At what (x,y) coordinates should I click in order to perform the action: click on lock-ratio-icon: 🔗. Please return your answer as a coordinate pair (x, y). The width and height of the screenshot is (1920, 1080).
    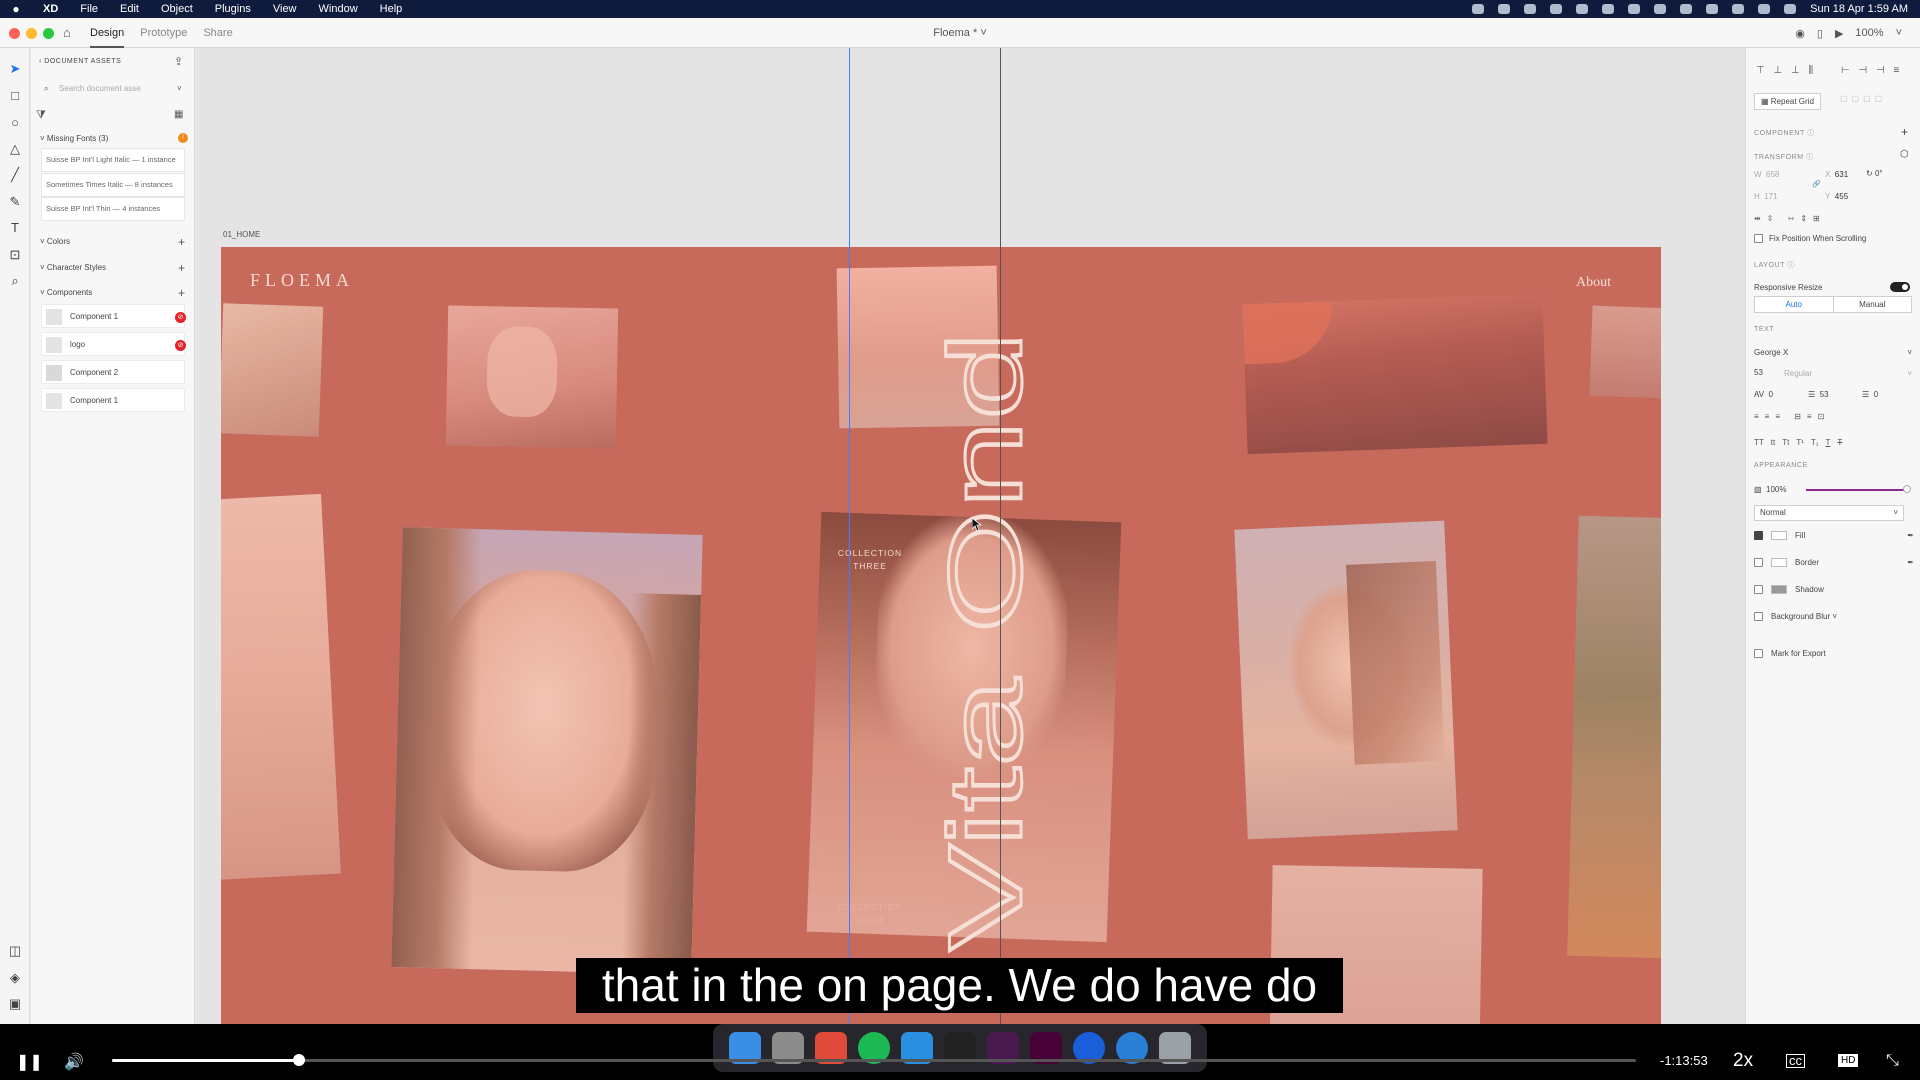
    Looking at the image, I should click on (1816, 184).